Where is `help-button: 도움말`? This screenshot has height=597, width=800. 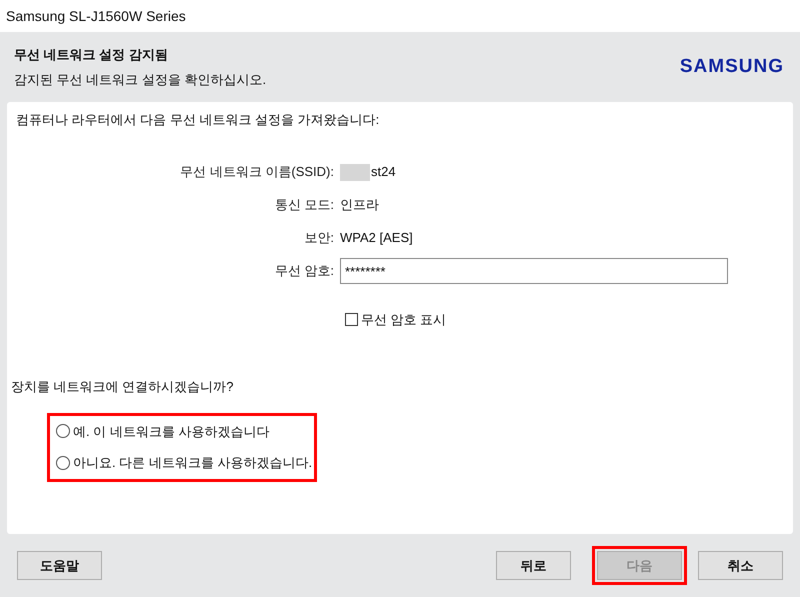 help-button: 도움말 is located at coordinates (59, 565).